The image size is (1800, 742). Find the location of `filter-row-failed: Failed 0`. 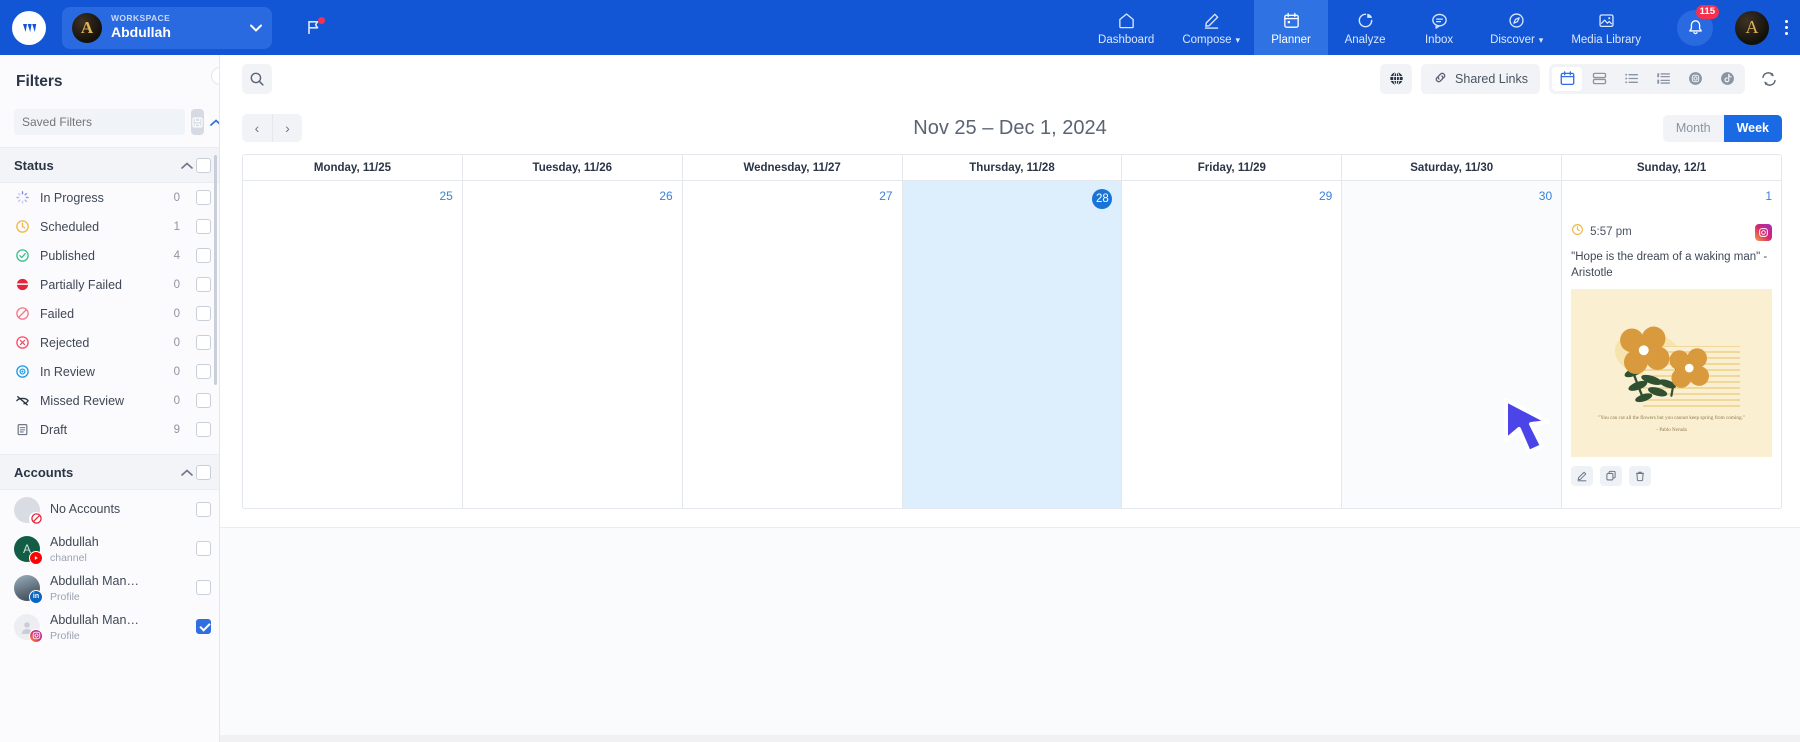

filter-row-failed: Failed 0 is located at coordinates (109, 313).